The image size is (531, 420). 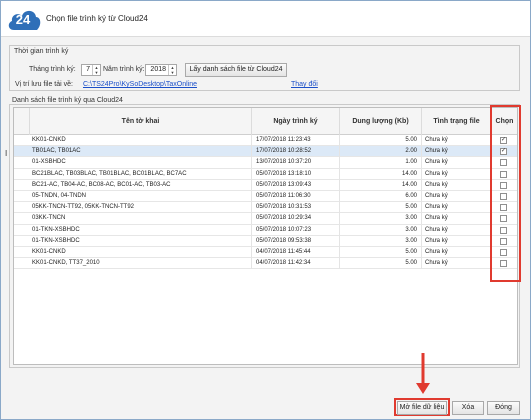 What do you see at coordinates (22, 121) in the screenshot?
I see `row-indicator-header` at bounding box center [22, 121].